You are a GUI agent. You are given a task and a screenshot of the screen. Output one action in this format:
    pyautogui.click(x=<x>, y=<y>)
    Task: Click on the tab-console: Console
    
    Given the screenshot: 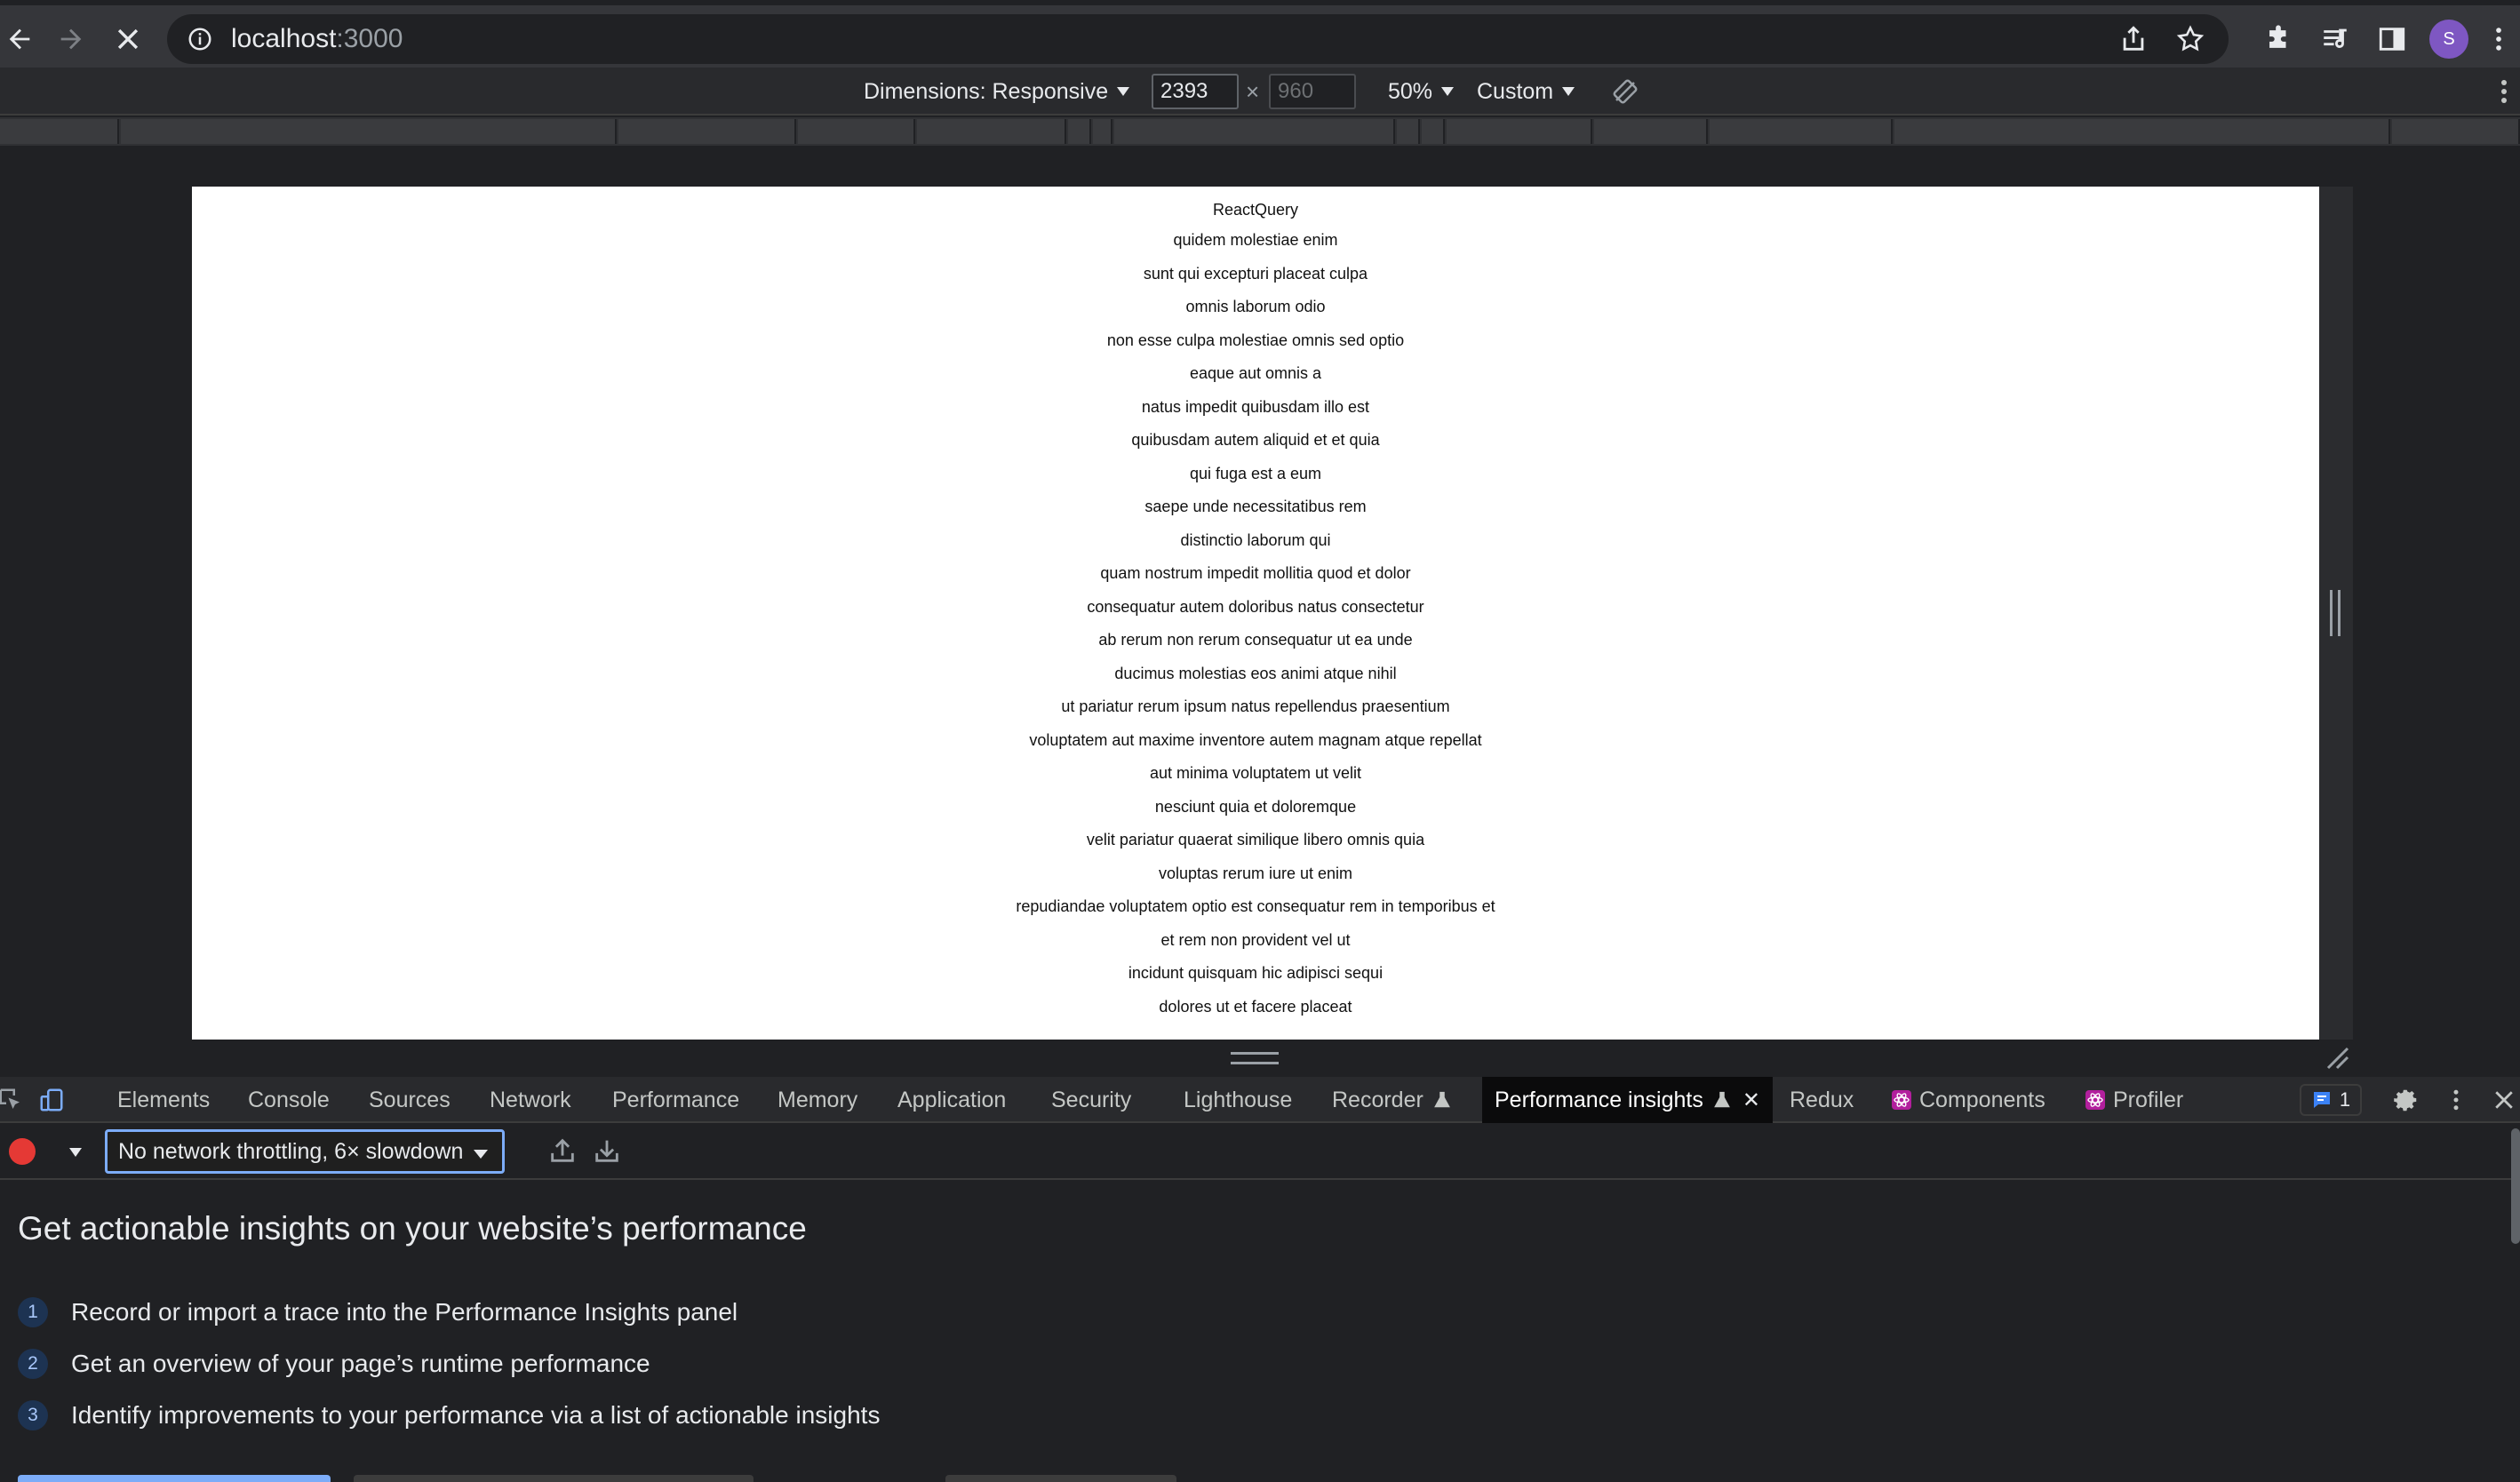 What is the action you would take?
    pyautogui.click(x=288, y=1100)
    